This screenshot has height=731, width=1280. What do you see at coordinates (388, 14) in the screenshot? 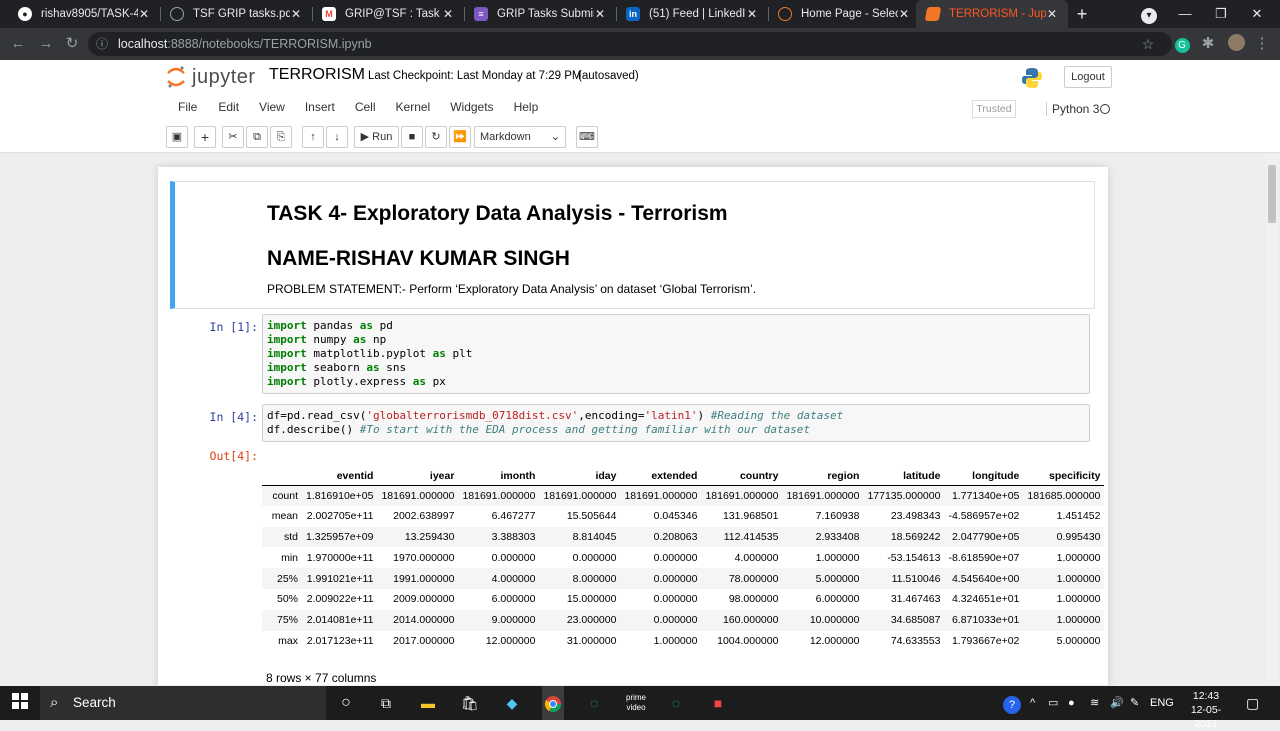
I see `tab-gmail: M GRIP@TSF : Task Sub ✕` at bounding box center [388, 14].